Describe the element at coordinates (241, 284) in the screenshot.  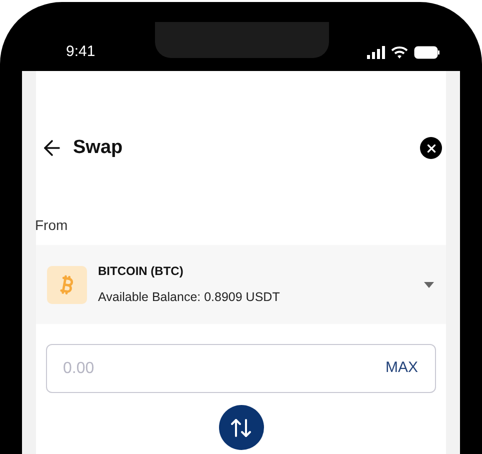
I see `coin-selector: BITCOIN (BTC) Available Balance: 0.8909 USDT` at that location.